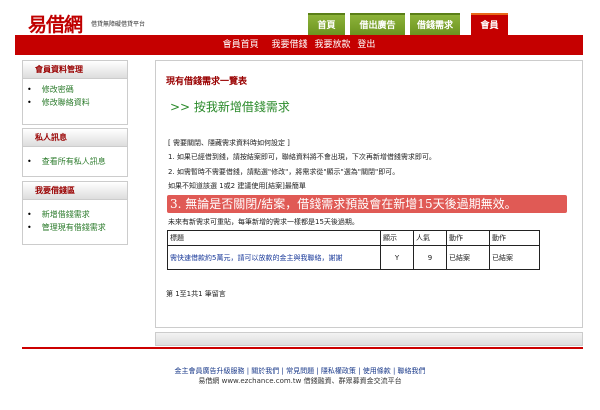 This screenshot has height=410, width=600. What do you see at coordinates (367, 204) in the screenshot?
I see `expiry-notice-banner: 3. 無論是否關閉/結案，借錢需求預設會在新增15天後過期無效。` at bounding box center [367, 204].